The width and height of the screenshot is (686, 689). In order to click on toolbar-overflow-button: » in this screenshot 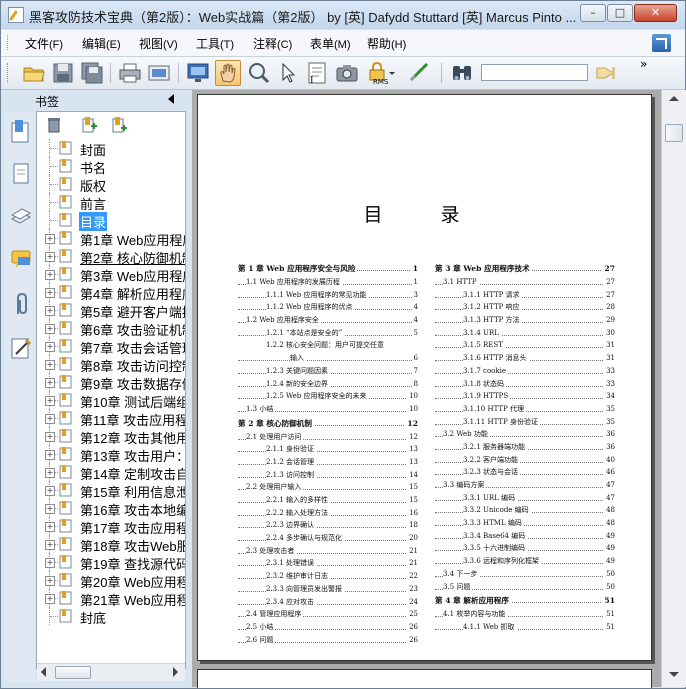, I will do `click(643, 64)`.